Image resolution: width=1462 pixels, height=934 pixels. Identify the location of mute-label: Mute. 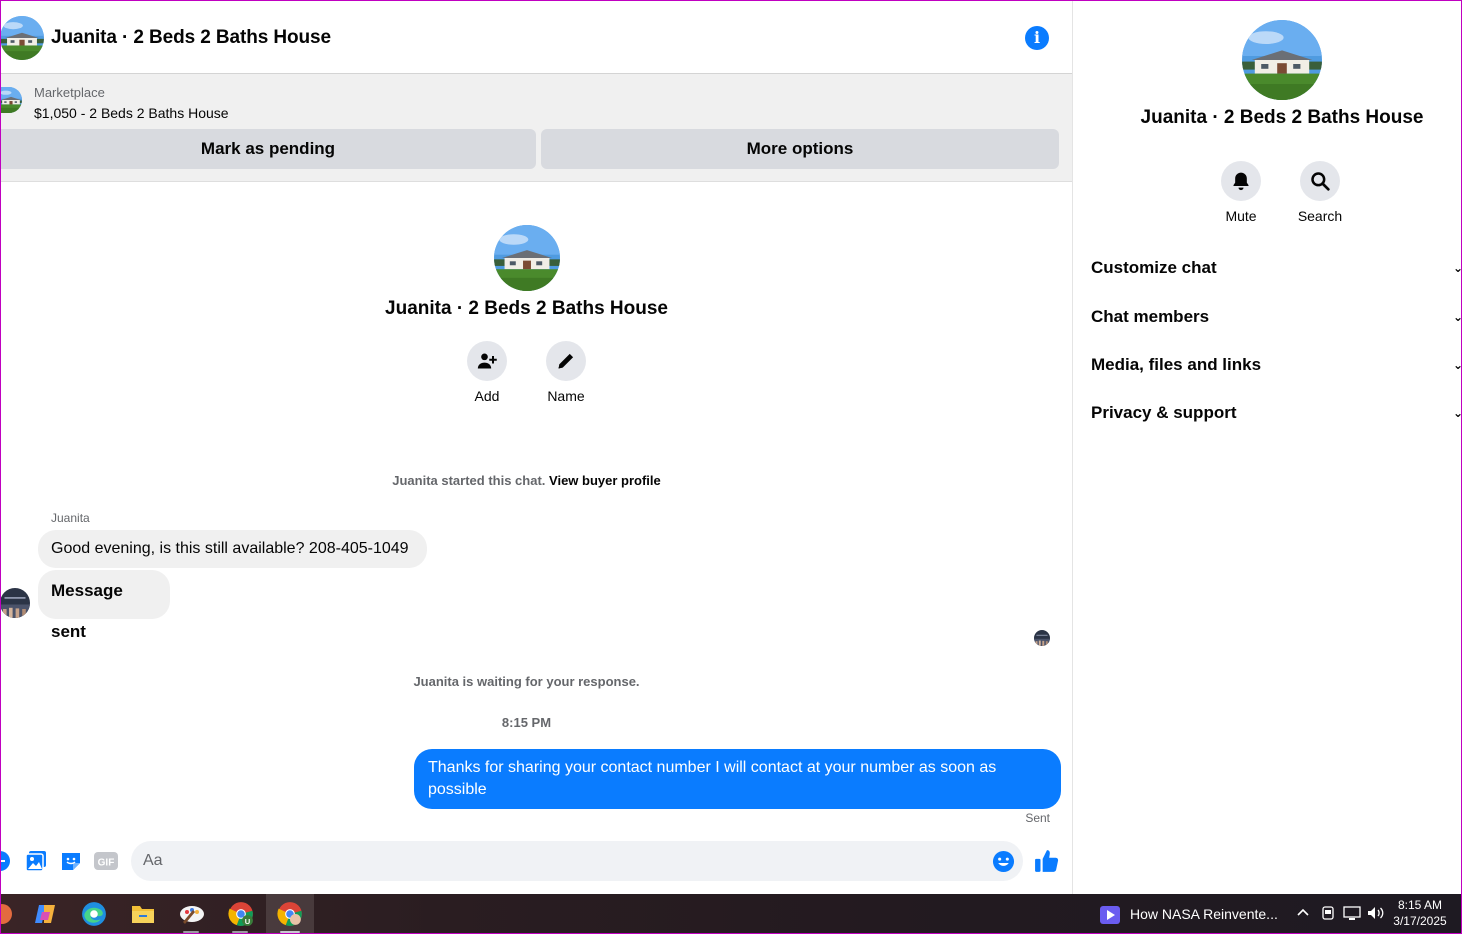
(1241, 216).